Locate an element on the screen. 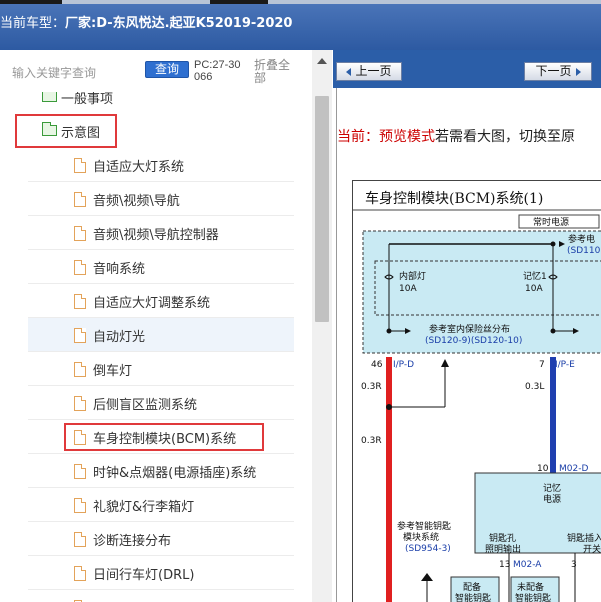 The width and height of the screenshot is (601, 602). folder-icon is located at coordinates (49, 97).